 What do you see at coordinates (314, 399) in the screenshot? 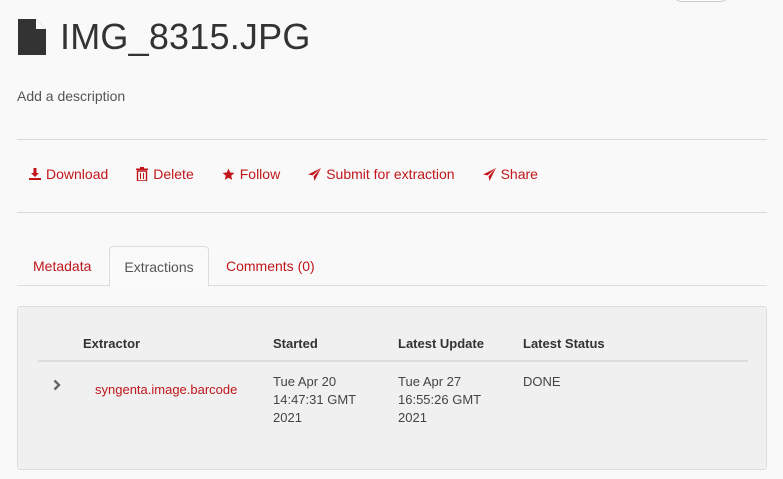
I see `started-cell: Tue Apr 20 14:47:31 GMT 2021` at bounding box center [314, 399].